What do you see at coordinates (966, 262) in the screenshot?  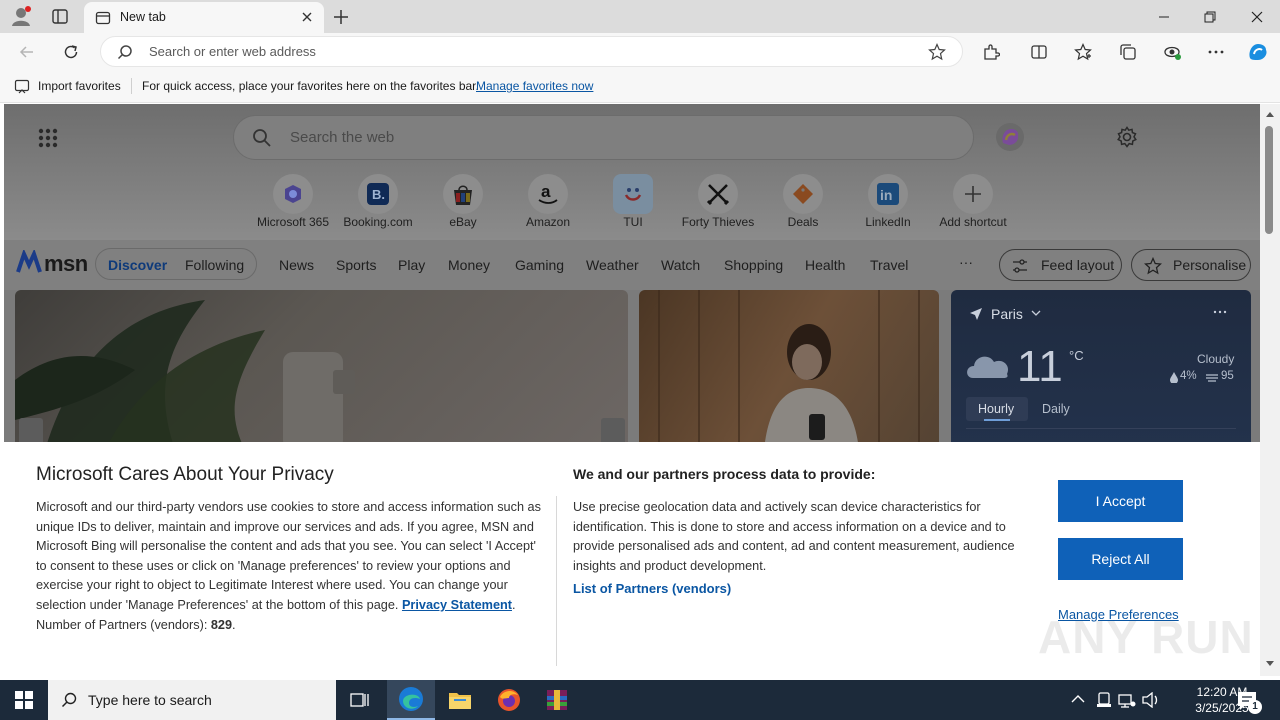 I see `nav-more-button: ···` at bounding box center [966, 262].